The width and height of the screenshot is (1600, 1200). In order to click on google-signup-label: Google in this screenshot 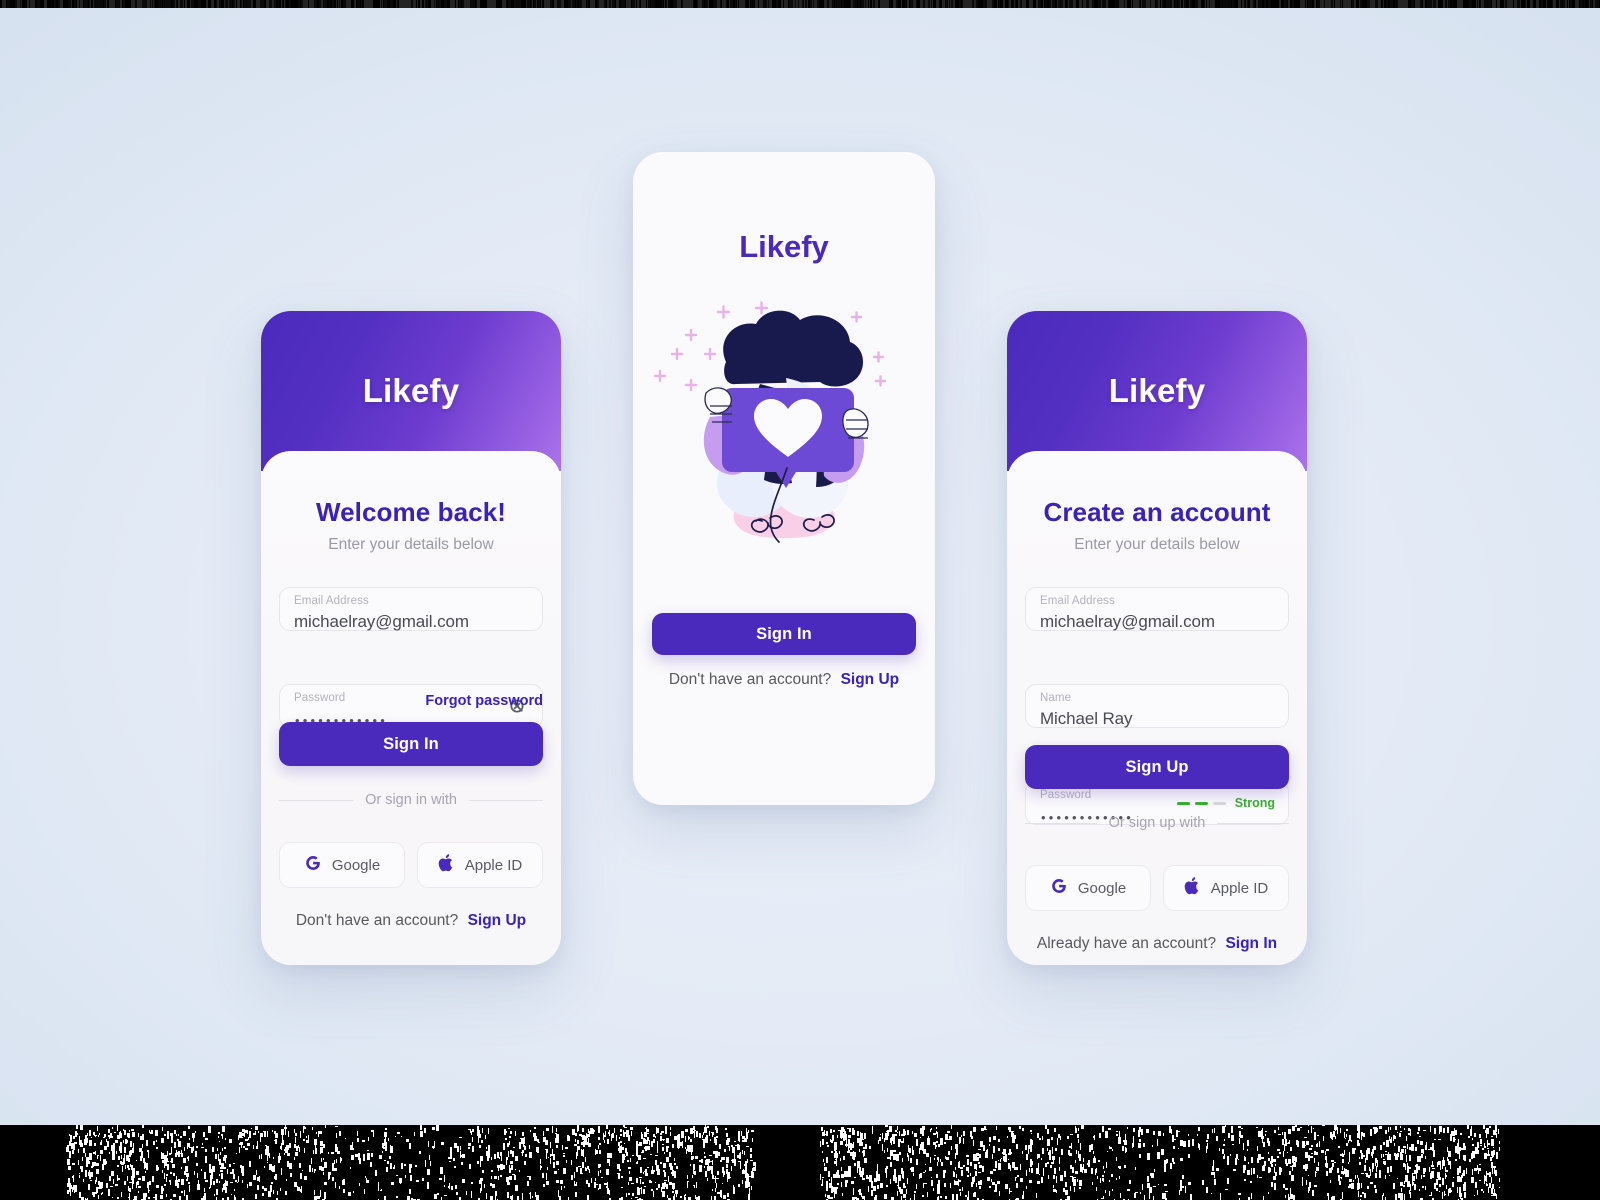, I will do `click(1102, 888)`.